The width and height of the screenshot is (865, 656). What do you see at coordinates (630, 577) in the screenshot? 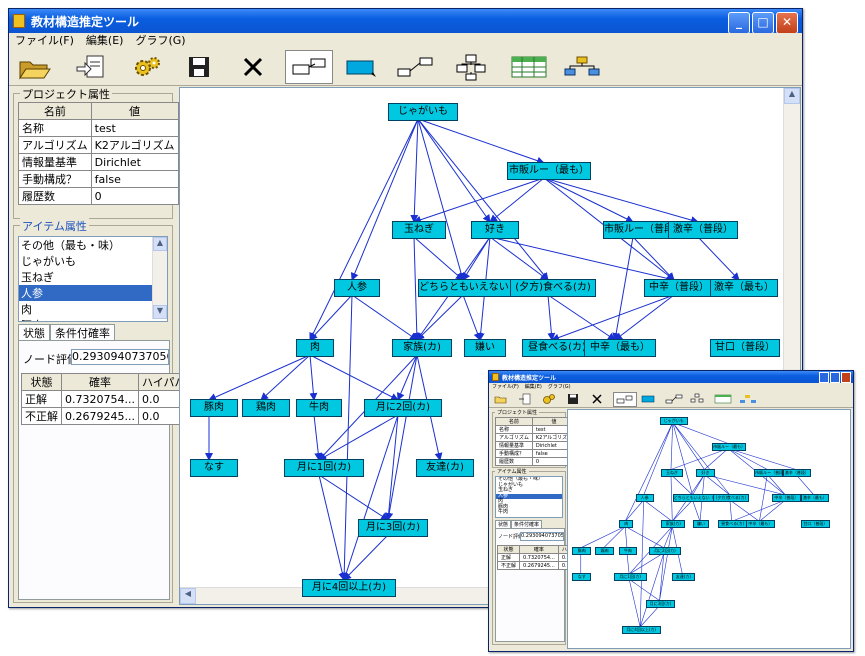
I see `inset-graph-node-tsuki1: 月に1回(カ)` at bounding box center [630, 577].